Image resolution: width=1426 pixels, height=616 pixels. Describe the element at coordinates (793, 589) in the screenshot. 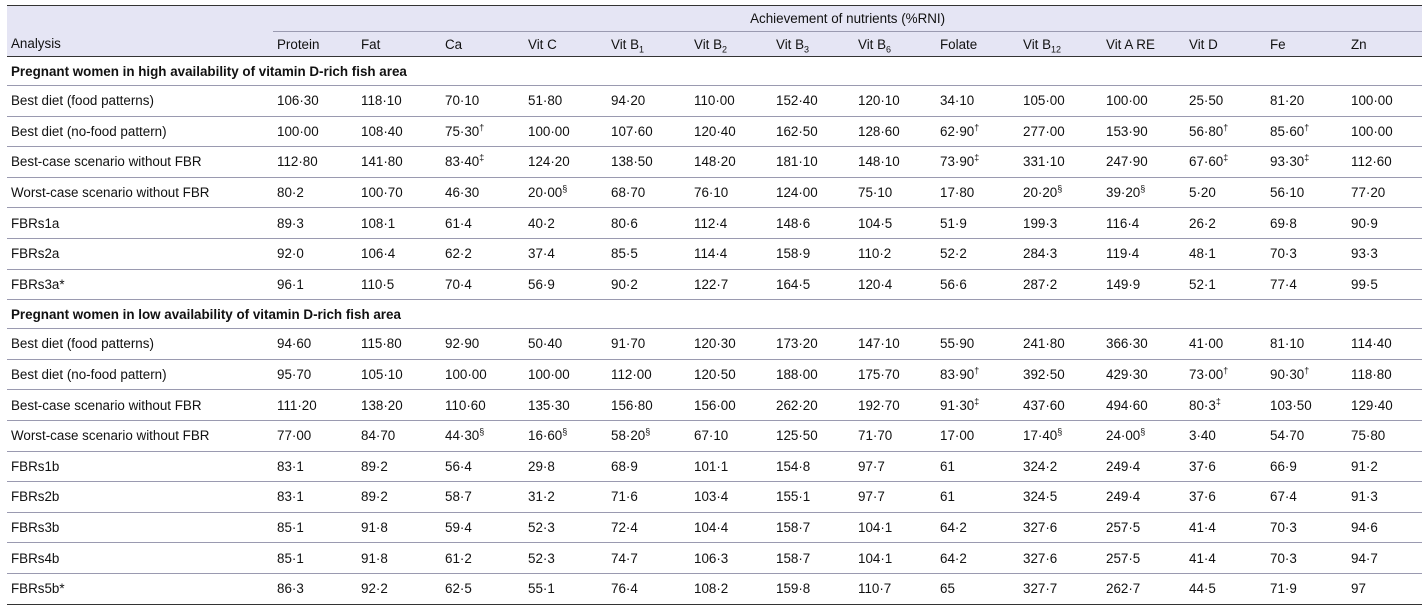

I see `cell-value: 159·8` at that location.